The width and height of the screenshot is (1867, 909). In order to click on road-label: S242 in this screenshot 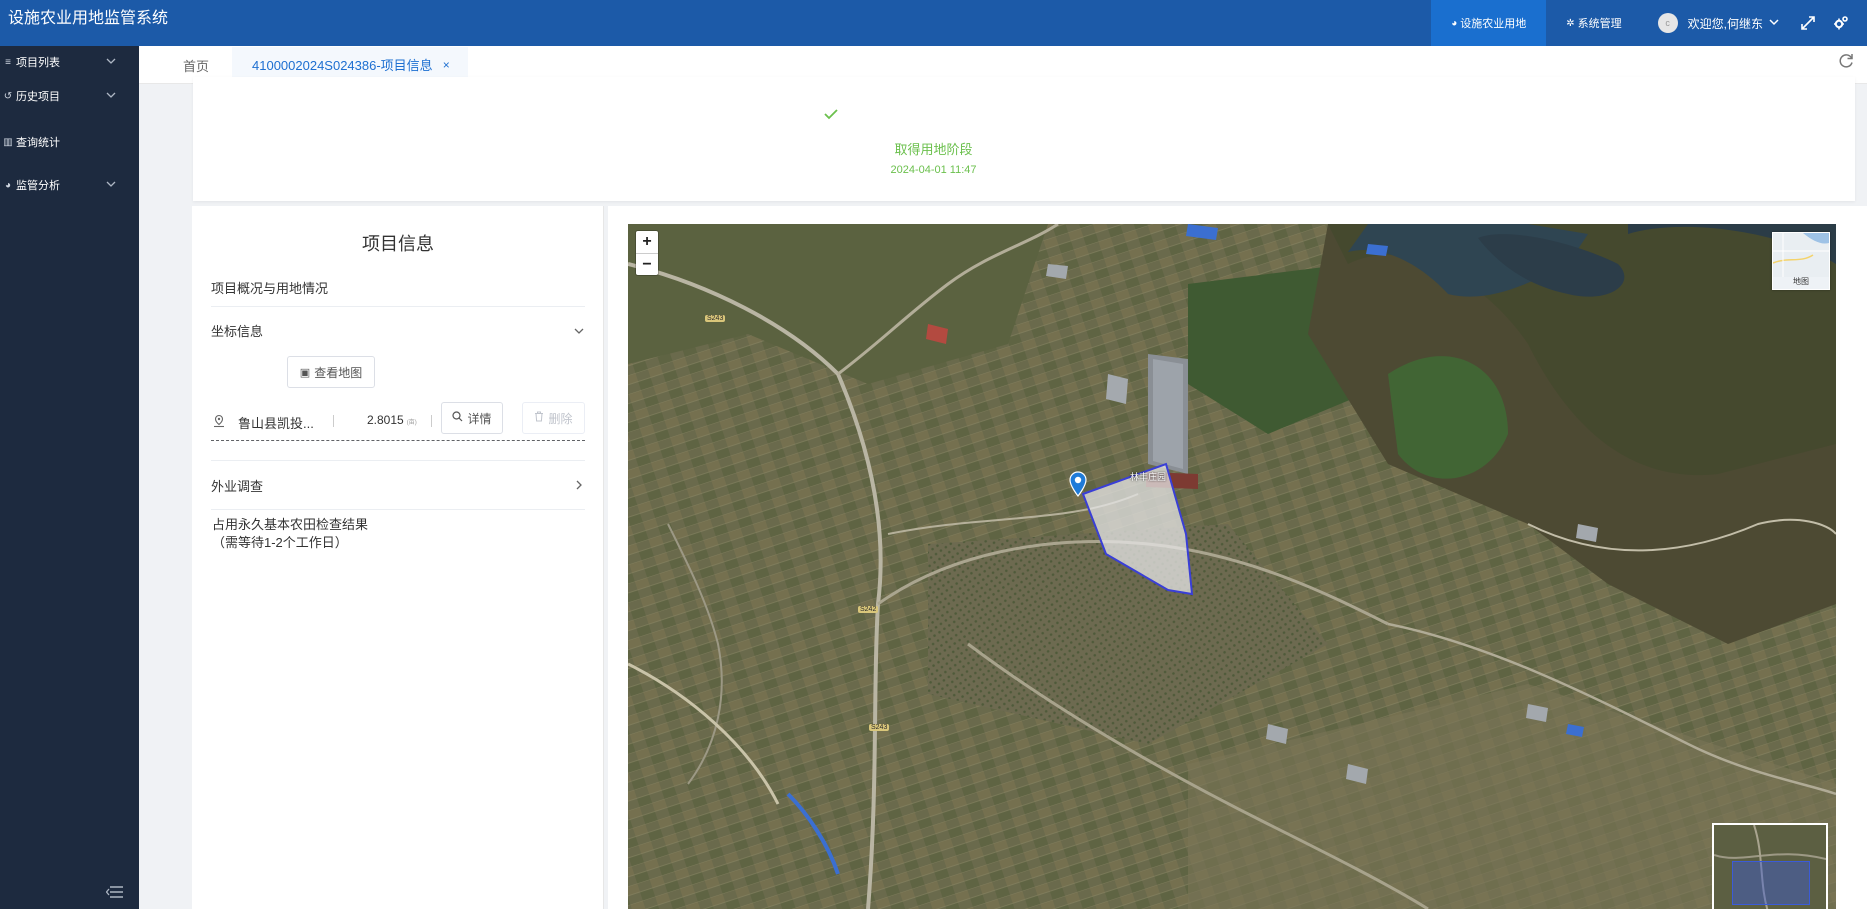, I will do `click(868, 609)`.